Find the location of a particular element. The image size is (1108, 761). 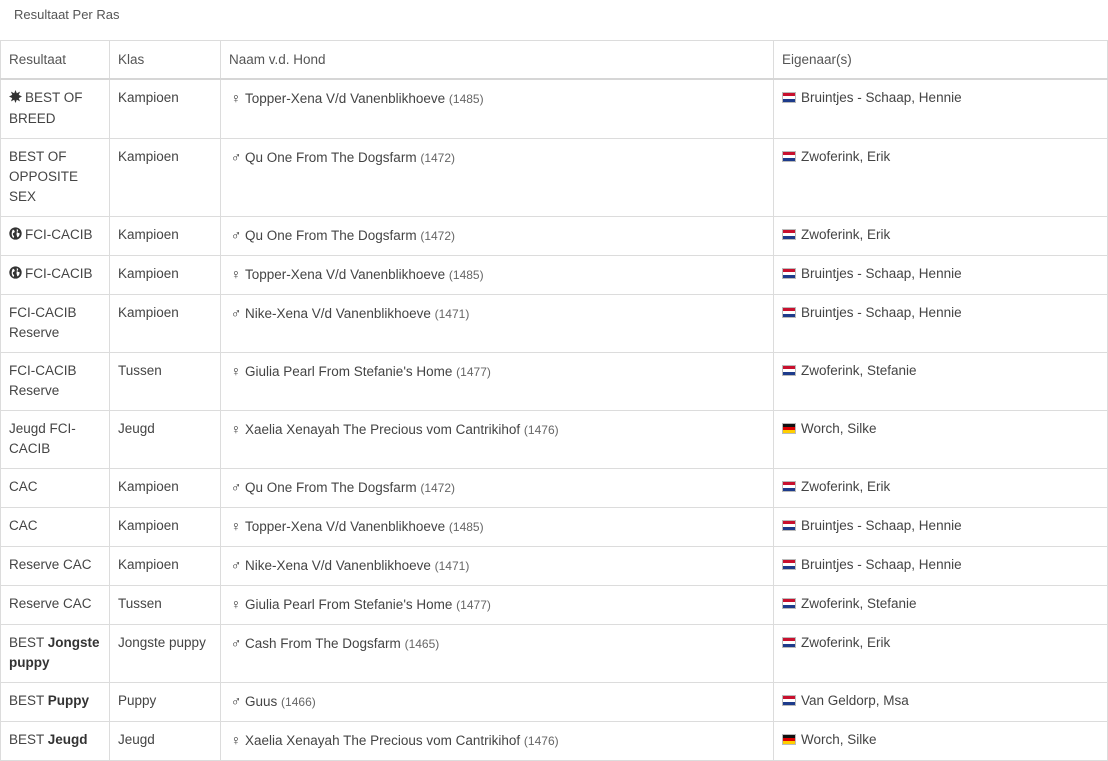

catalog-number: (1472) is located at coordinates (438, 236).